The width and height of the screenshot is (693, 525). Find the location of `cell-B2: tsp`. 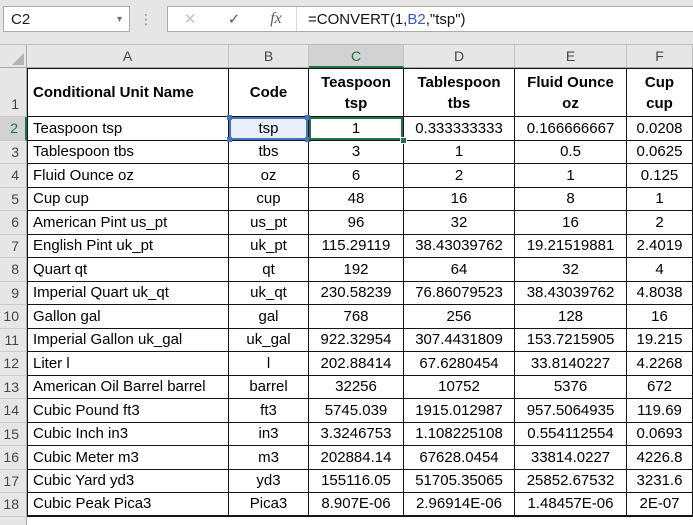

cell-B2: tsp is located at coordinates (268, 128).